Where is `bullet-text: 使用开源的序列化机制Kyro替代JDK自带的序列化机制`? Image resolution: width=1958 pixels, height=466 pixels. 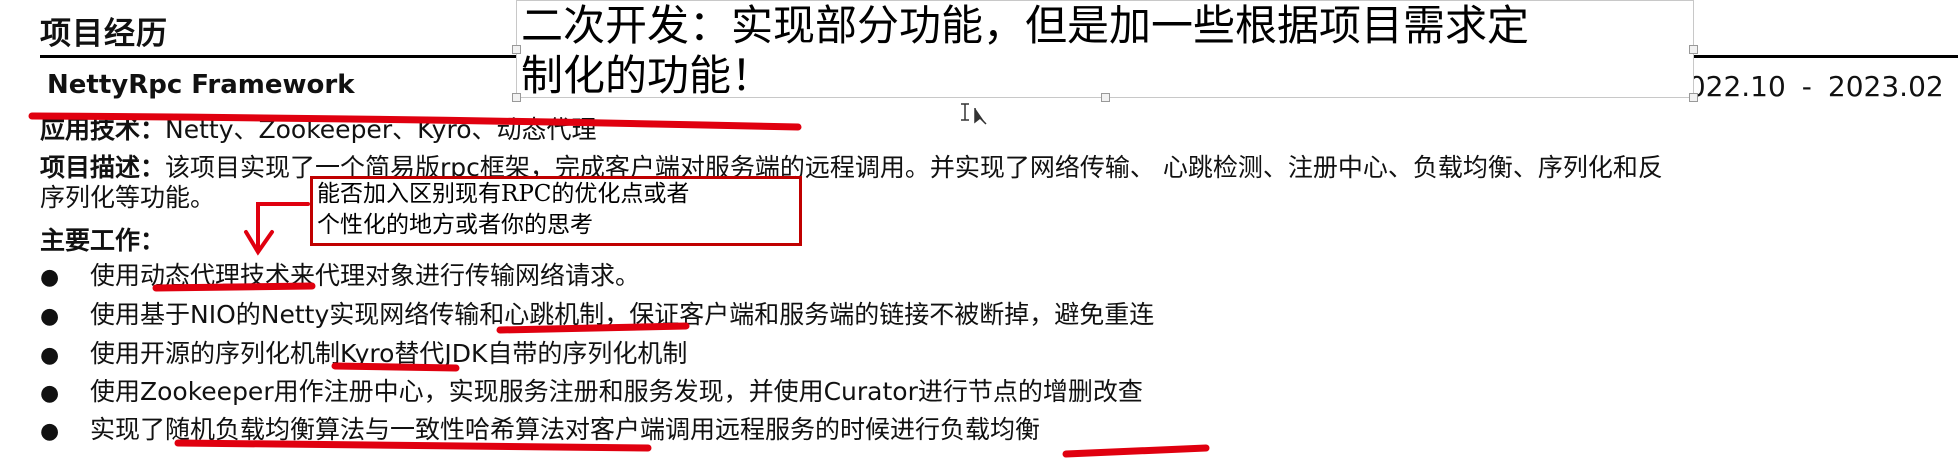
bullet-text: 使用开源的序列化机制Kyro替代JDK自带的序列化机制 is located at coordinates (389, 353).